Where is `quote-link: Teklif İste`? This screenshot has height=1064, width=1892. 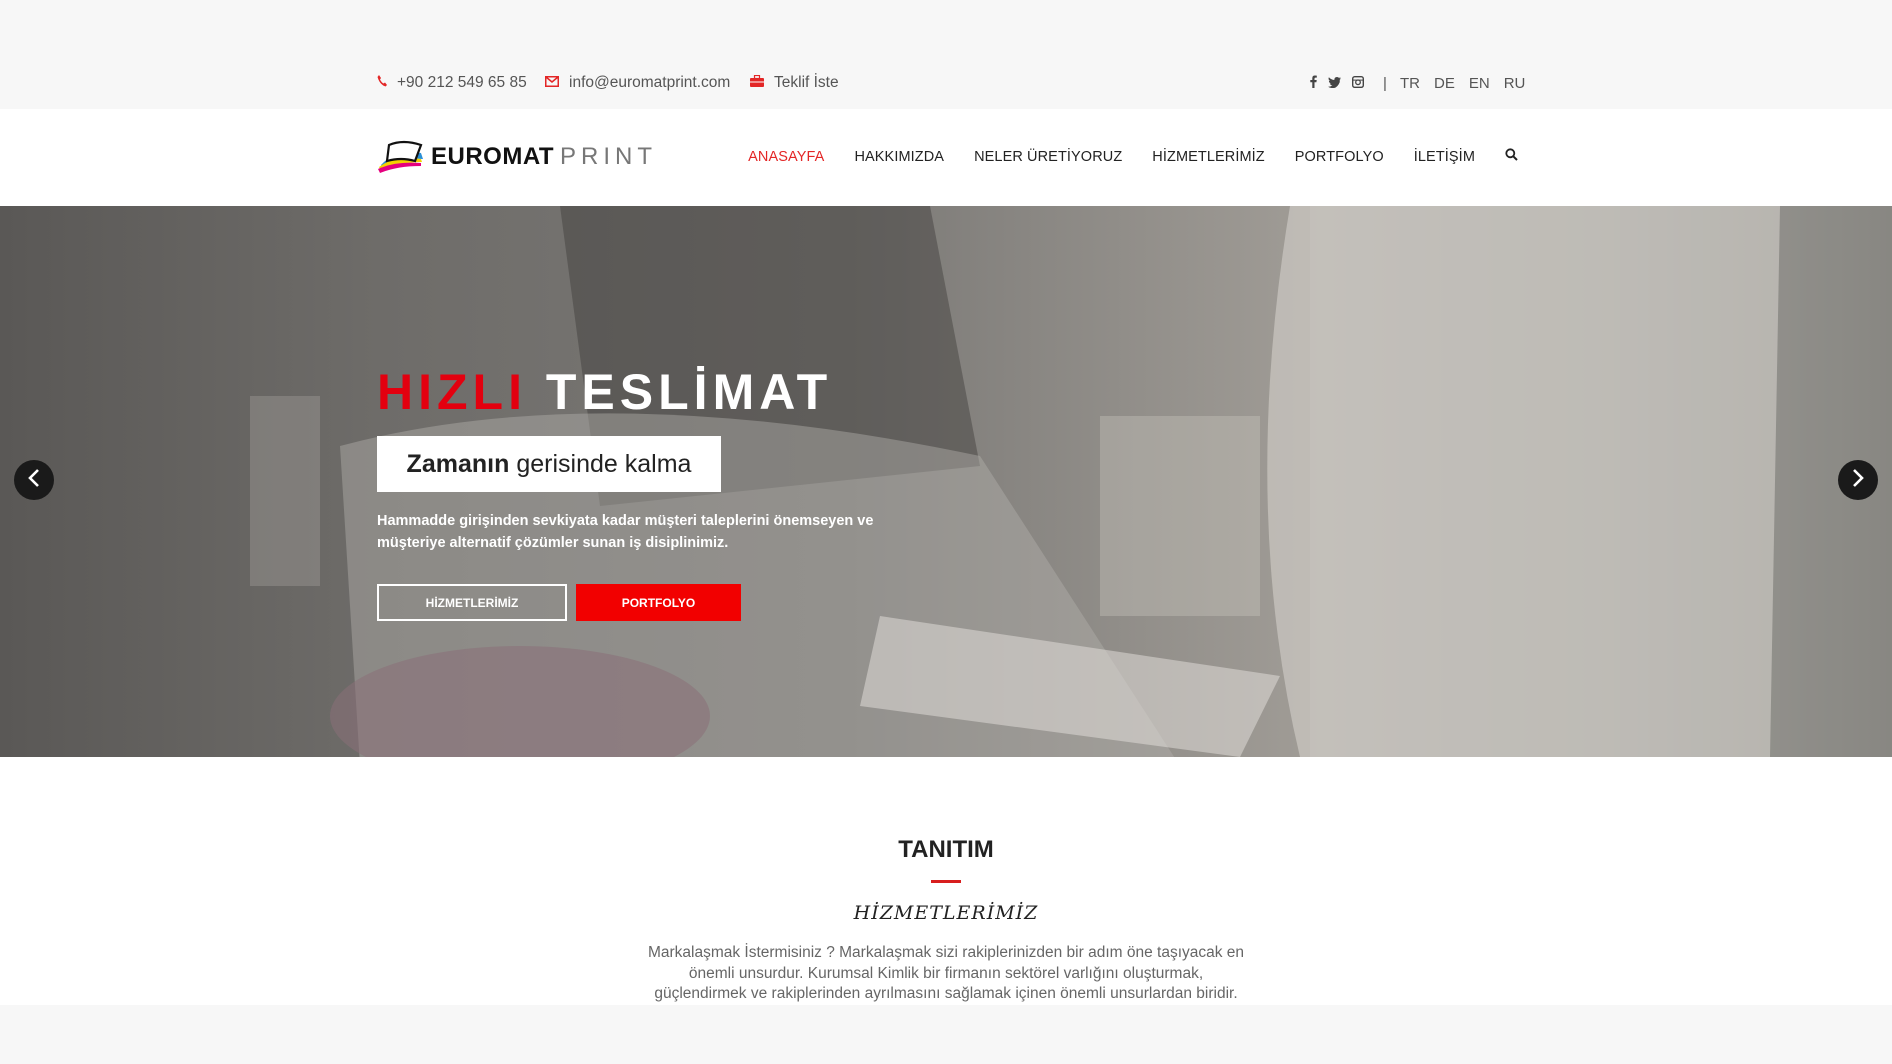
quote-link: Teklif İste is located at coordinates (794, 83).